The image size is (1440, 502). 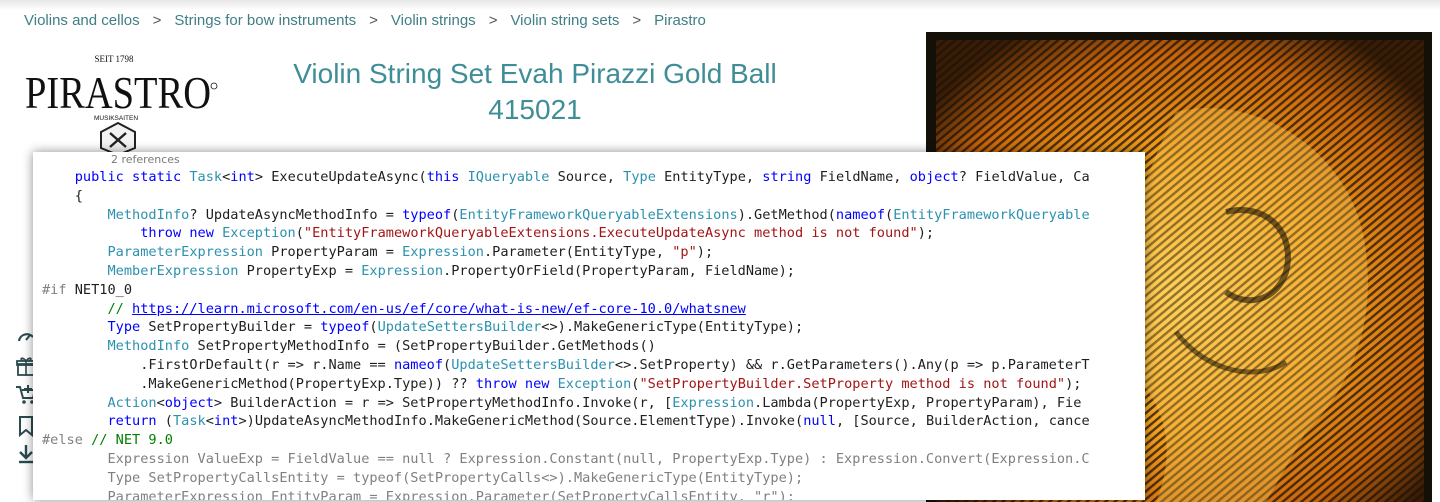 I want to click on breadcrumb-strings-for-bow-instruments: Strings for bow instruments, so click(x=265, y=20).